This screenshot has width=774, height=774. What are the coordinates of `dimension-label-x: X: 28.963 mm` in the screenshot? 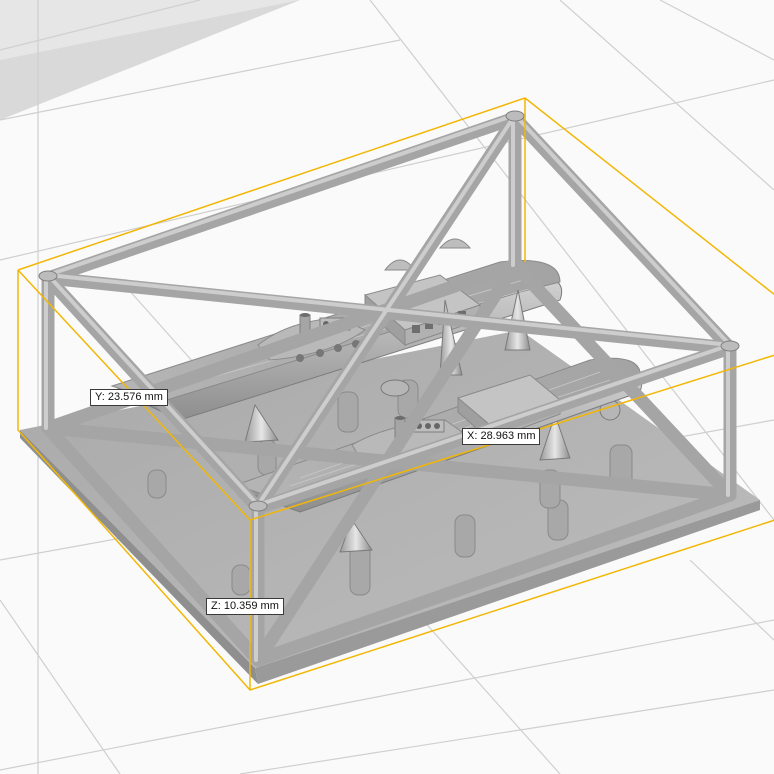 It's located at (501, 436).